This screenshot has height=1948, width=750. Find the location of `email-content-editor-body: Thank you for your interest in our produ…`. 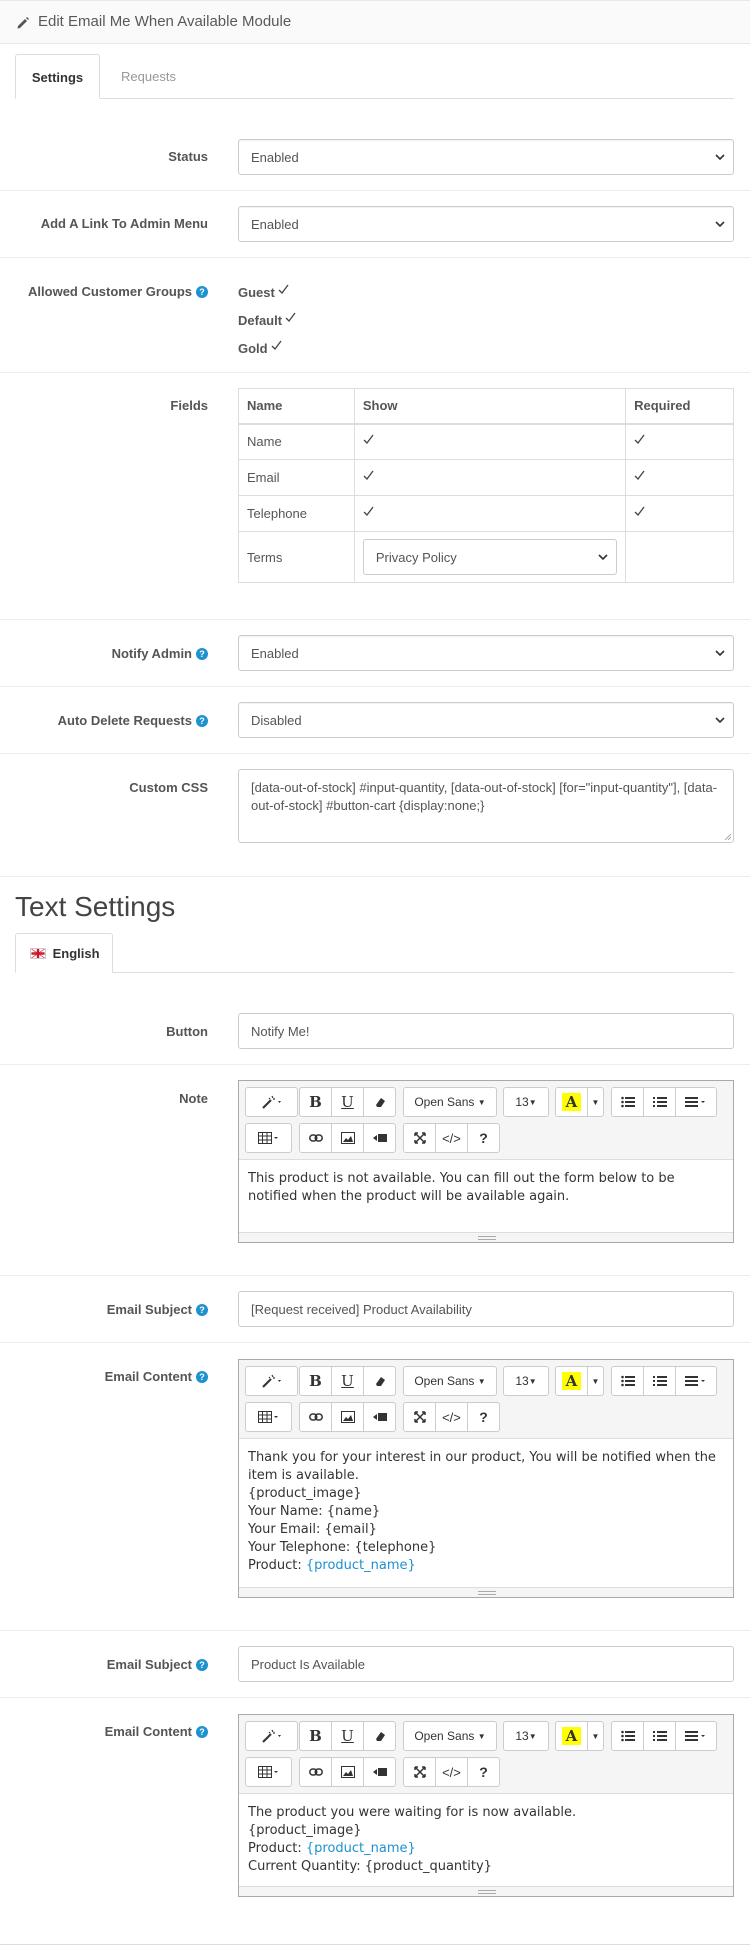

email-content-editor-body: Thank you for your interest in our produ… is located at coordinates (486, 1507).